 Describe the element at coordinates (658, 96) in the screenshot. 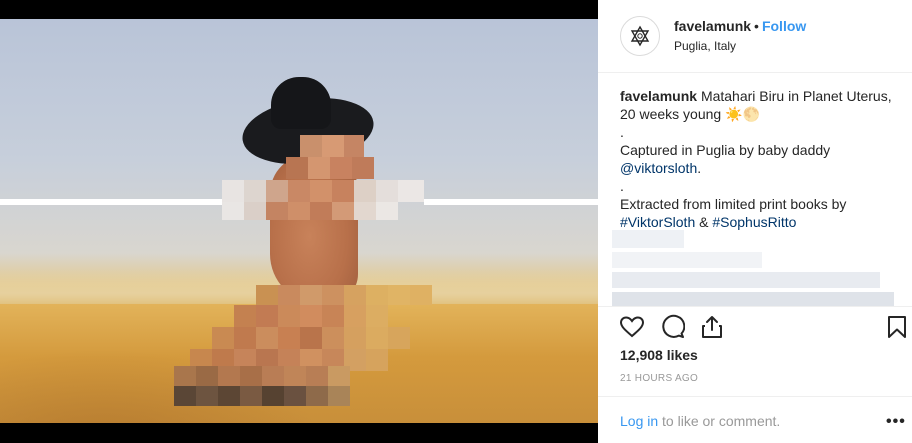

I see `caption-username: favelamunk` at that location.